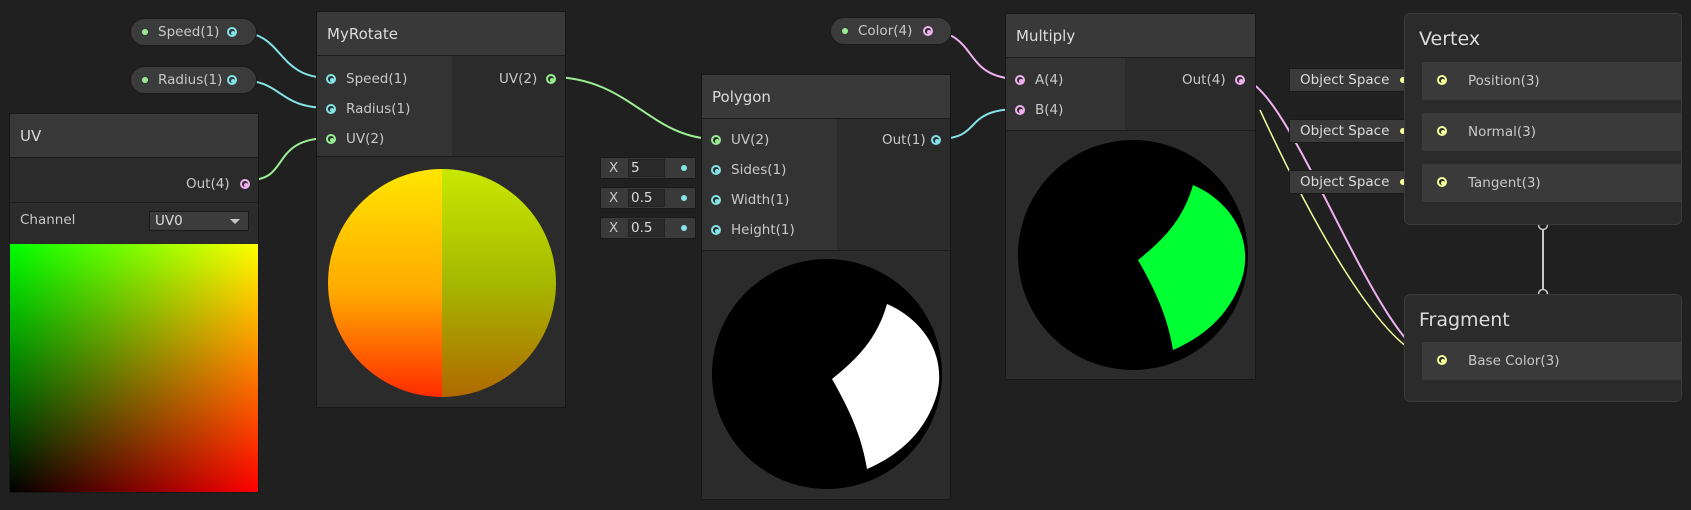 This screenshot has height=510, width=1691. Describe the element at coordinates (1442, 182) in the screenshot. I see `vertex-tangent-port` at that location.